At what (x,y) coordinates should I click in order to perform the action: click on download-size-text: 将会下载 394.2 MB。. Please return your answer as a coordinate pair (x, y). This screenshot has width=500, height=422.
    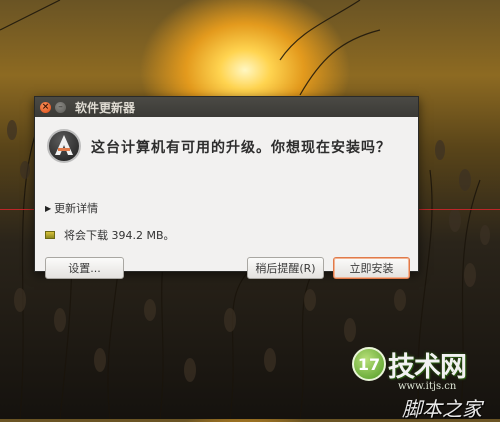
    Looking at the image, I should click on (119, 235).